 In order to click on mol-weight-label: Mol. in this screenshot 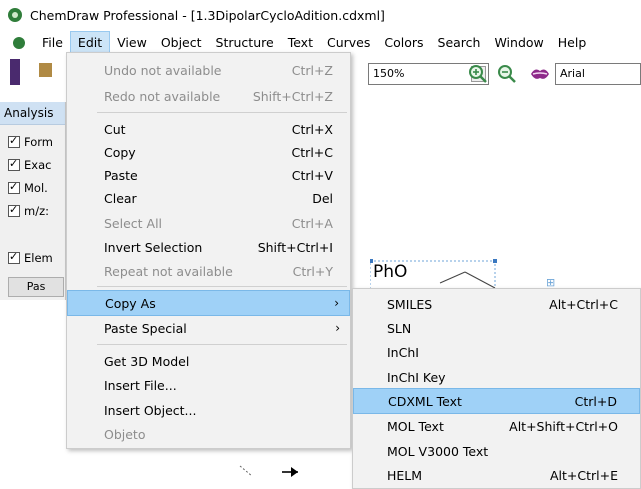, I will do `click(36, 188)`.